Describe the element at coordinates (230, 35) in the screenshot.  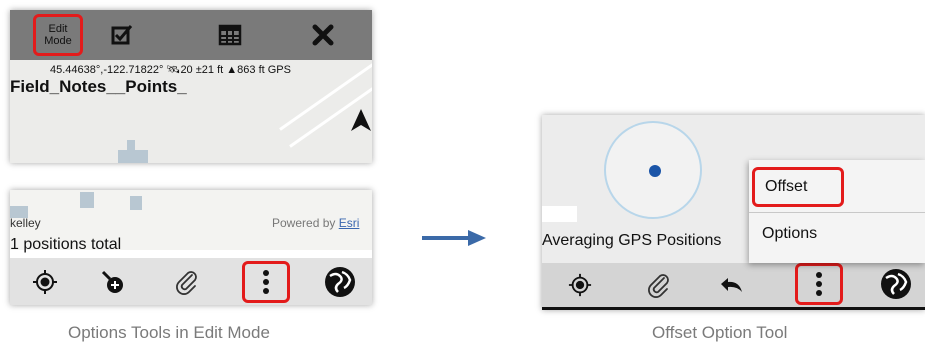
I see `table-icon` at that location.